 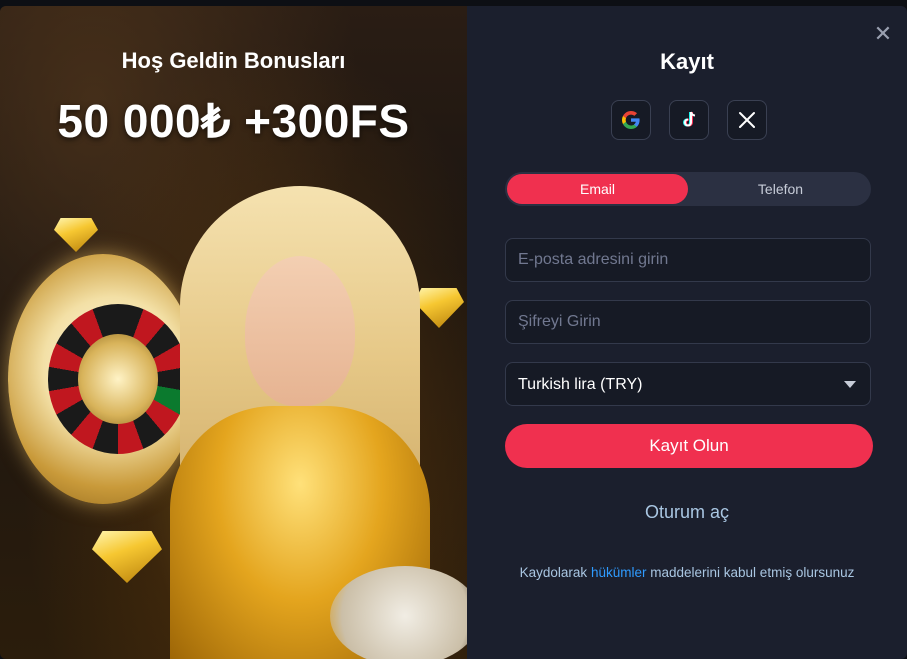 What do you see at coordinates (398, 612) in the screenshot?
I see `model-fur` at bounding box center [398, 612].